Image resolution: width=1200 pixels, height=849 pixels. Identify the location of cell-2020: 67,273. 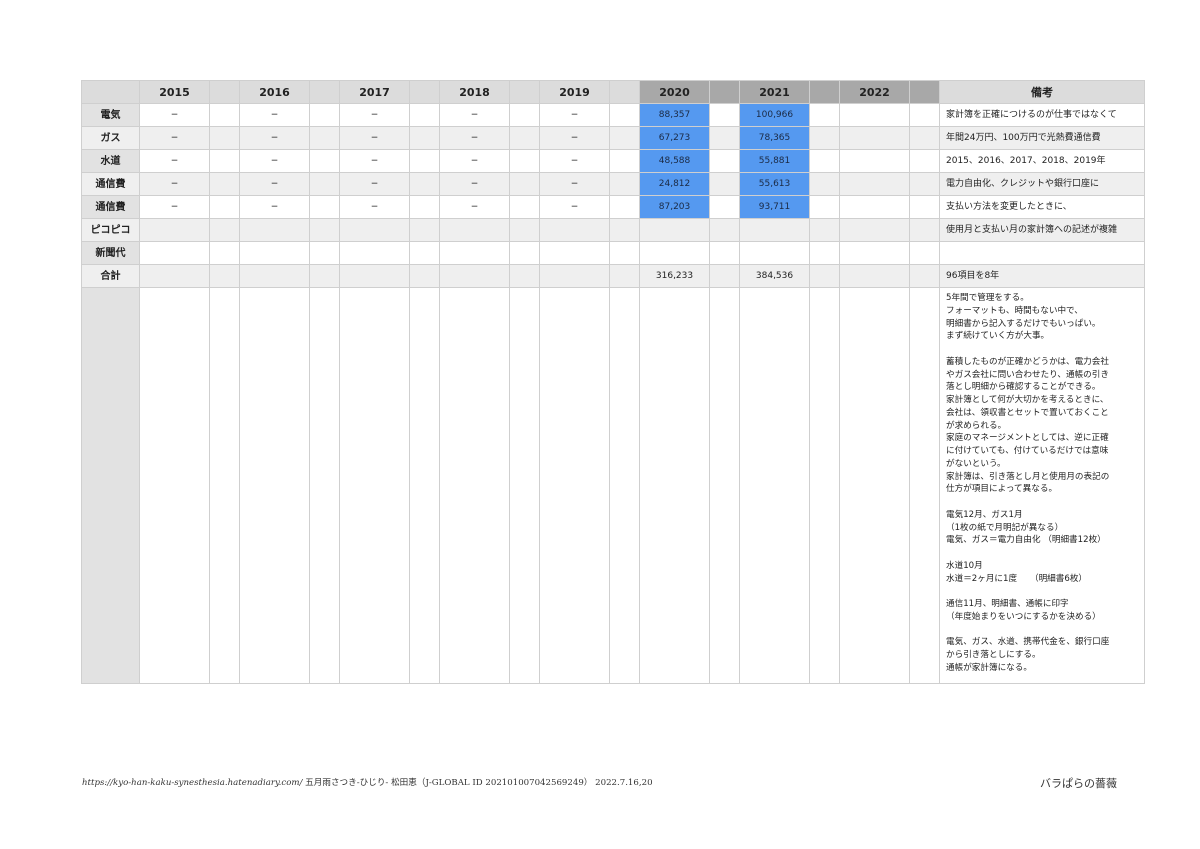
(674, 138).